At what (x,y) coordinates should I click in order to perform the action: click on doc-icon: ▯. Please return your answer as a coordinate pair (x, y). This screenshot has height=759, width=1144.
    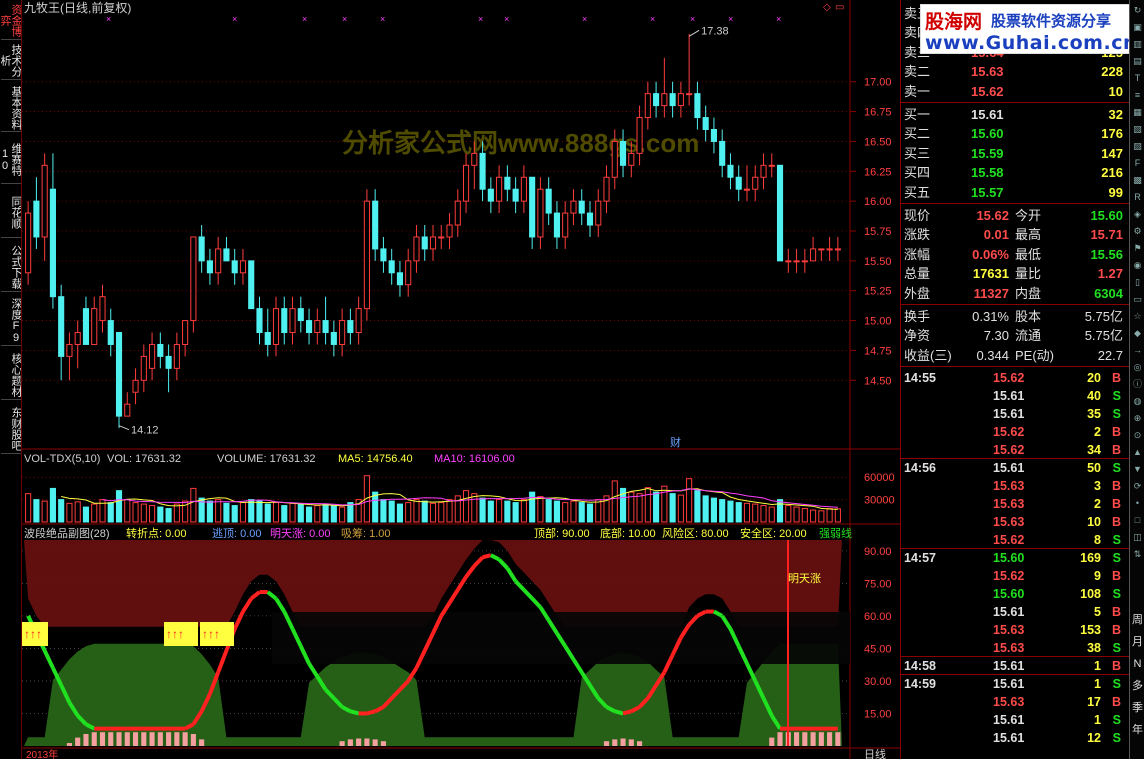
    Looking at the image, I should click on (1137, 282).